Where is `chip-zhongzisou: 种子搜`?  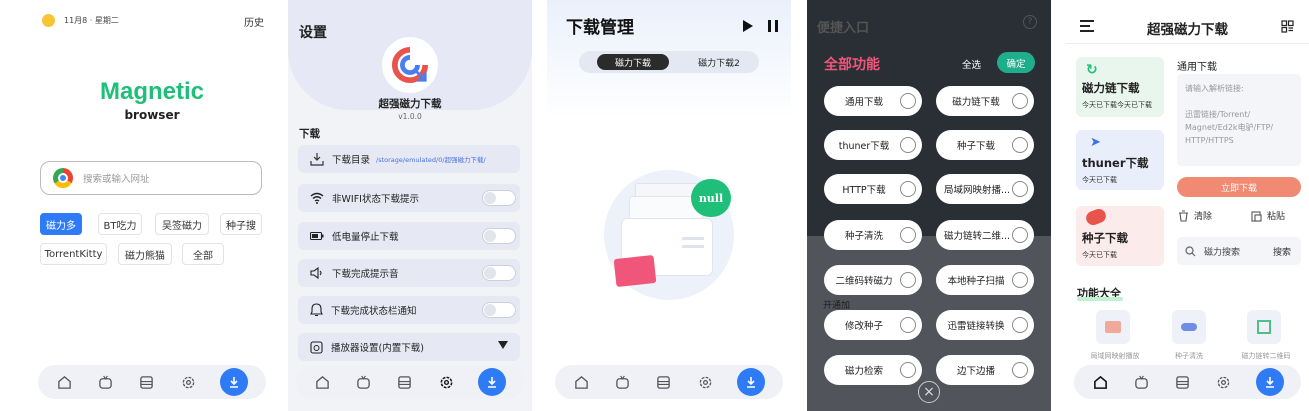 chip-zhongzisou: 种子搜 is located at coordinates (241, 224).